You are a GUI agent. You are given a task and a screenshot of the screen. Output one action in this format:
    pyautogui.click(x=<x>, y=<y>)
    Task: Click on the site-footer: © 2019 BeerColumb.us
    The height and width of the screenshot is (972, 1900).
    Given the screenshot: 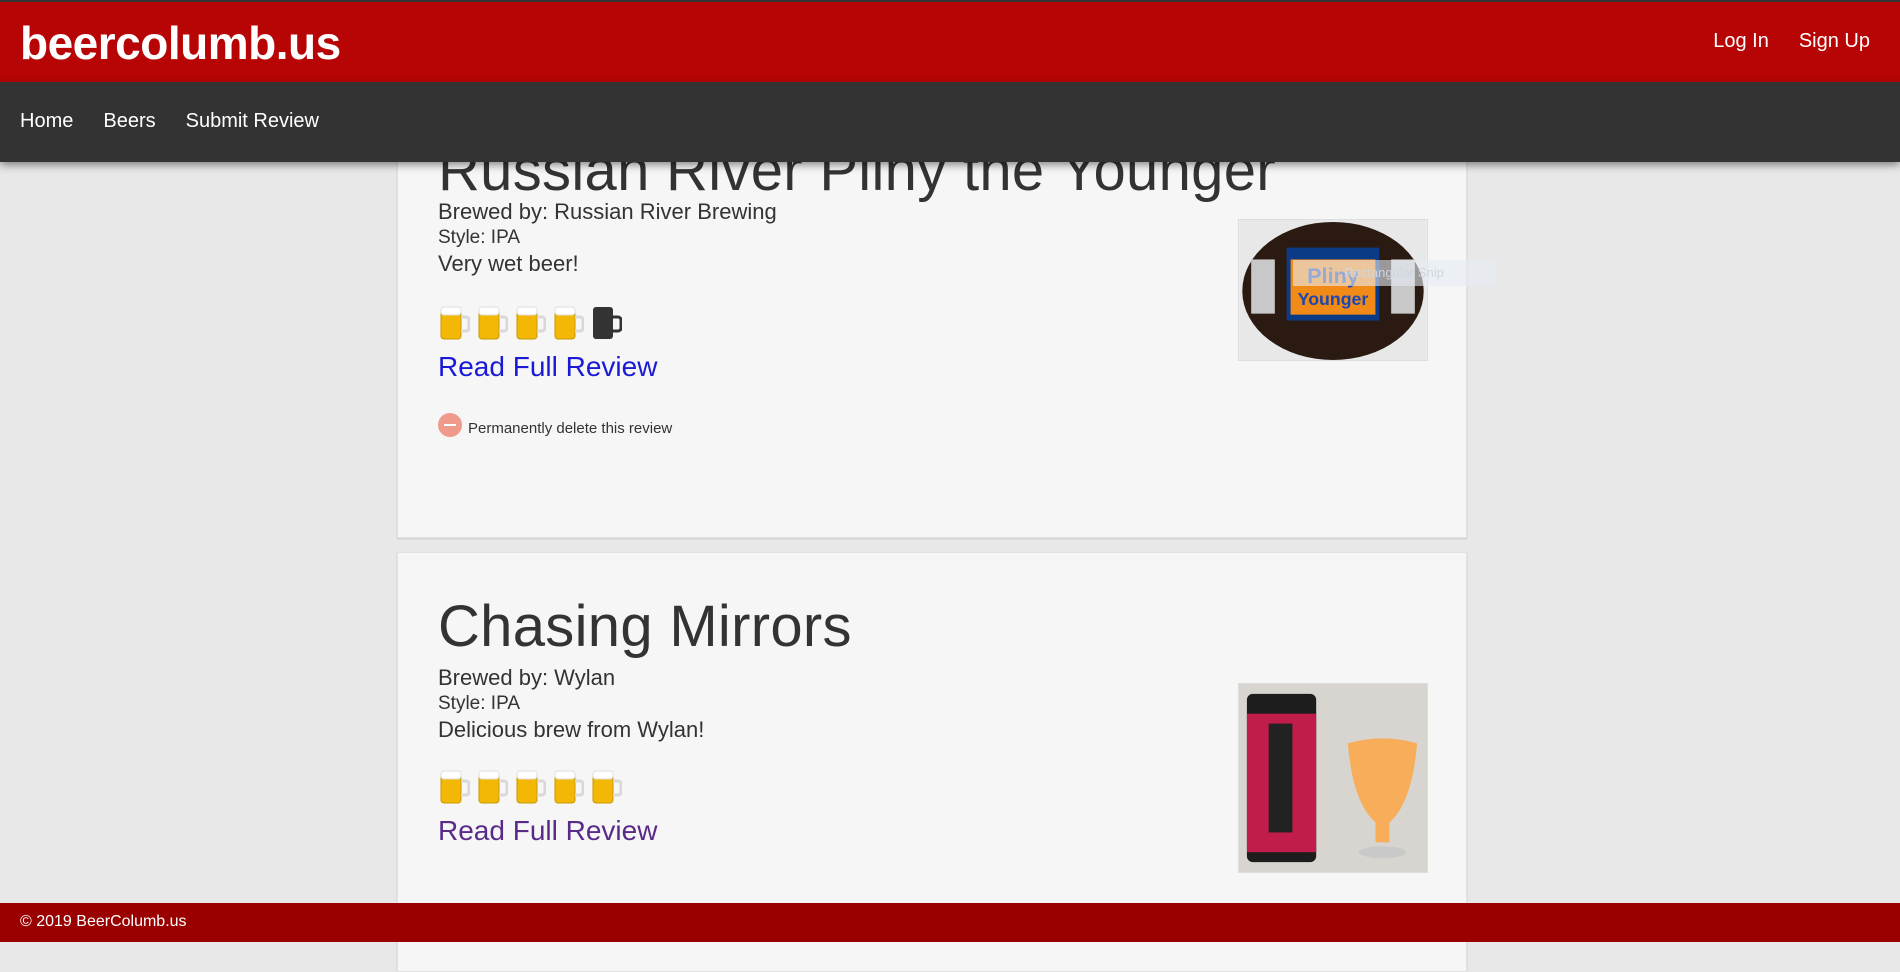 What is the action you would take?
    pyautogui.click(x=950, y=922)
    